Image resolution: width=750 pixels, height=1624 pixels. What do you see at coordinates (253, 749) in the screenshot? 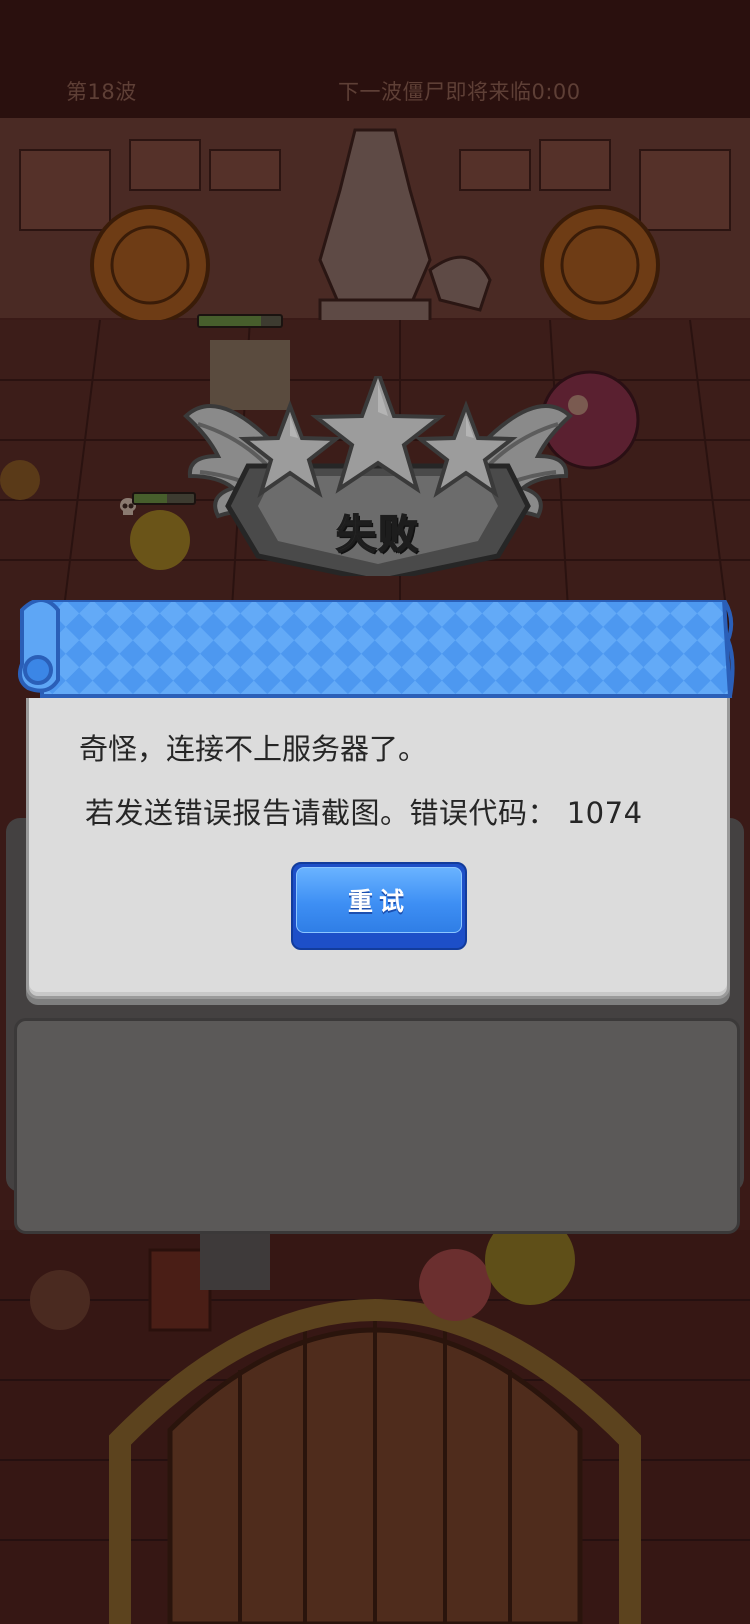
I see `error-message: 奇怪，连接不上服务器了。` at bounding box center [253, 749].